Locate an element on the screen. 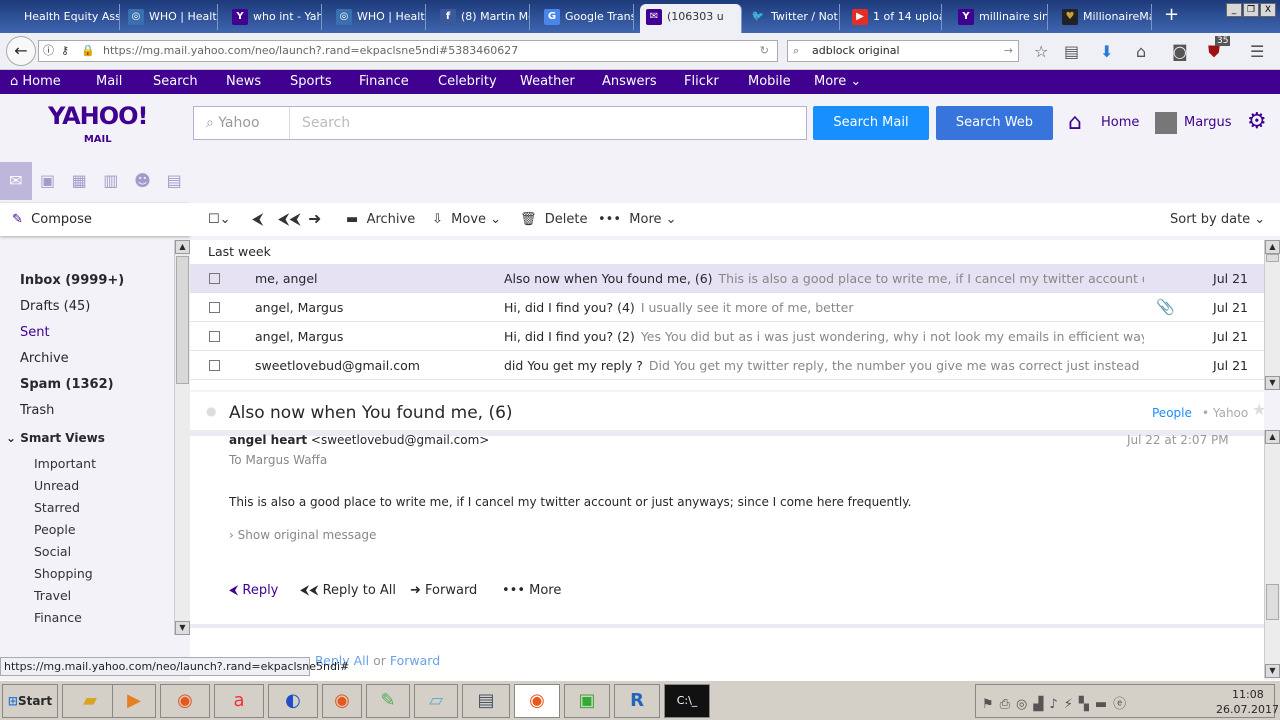  browser-tab: 🐦 Twitter / Not is located at coordinates (792, 17).